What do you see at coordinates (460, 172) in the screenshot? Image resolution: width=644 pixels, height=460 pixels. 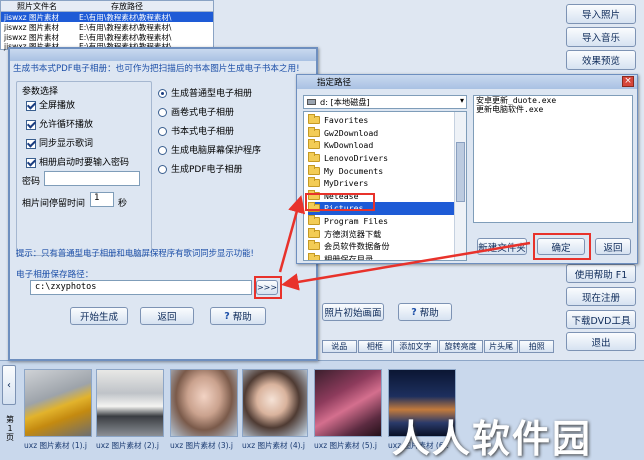 I see `scroll-thumb` at bounding box center [460, 172].